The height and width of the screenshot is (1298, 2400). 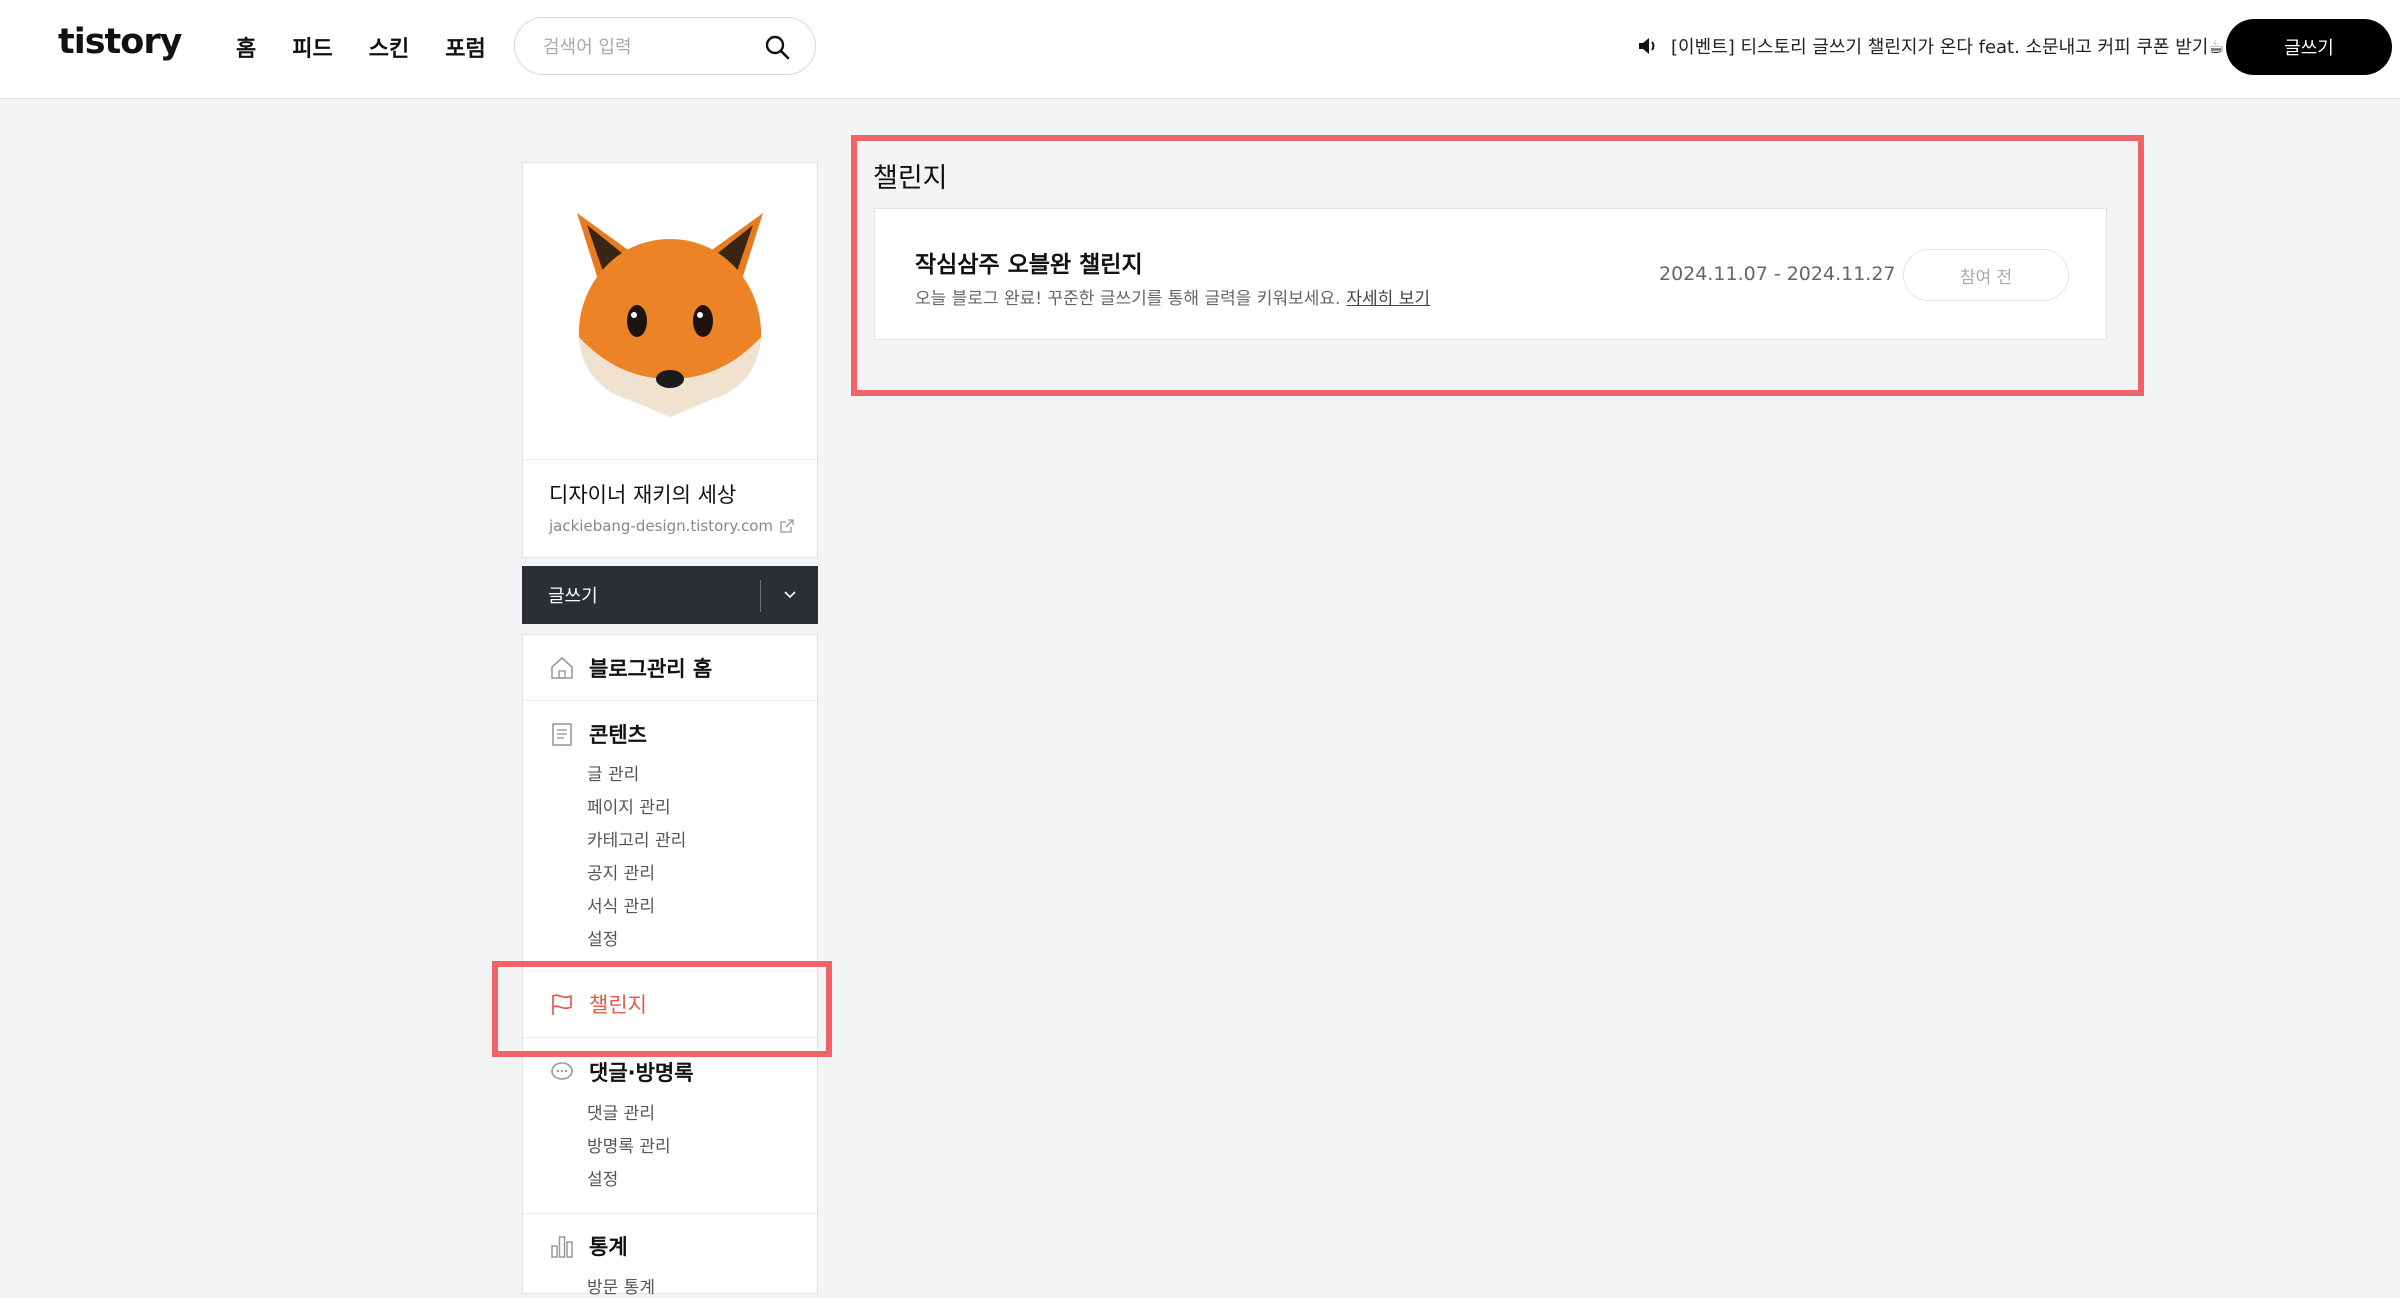 I want to click on home-icon, so click(x=562, y=667).